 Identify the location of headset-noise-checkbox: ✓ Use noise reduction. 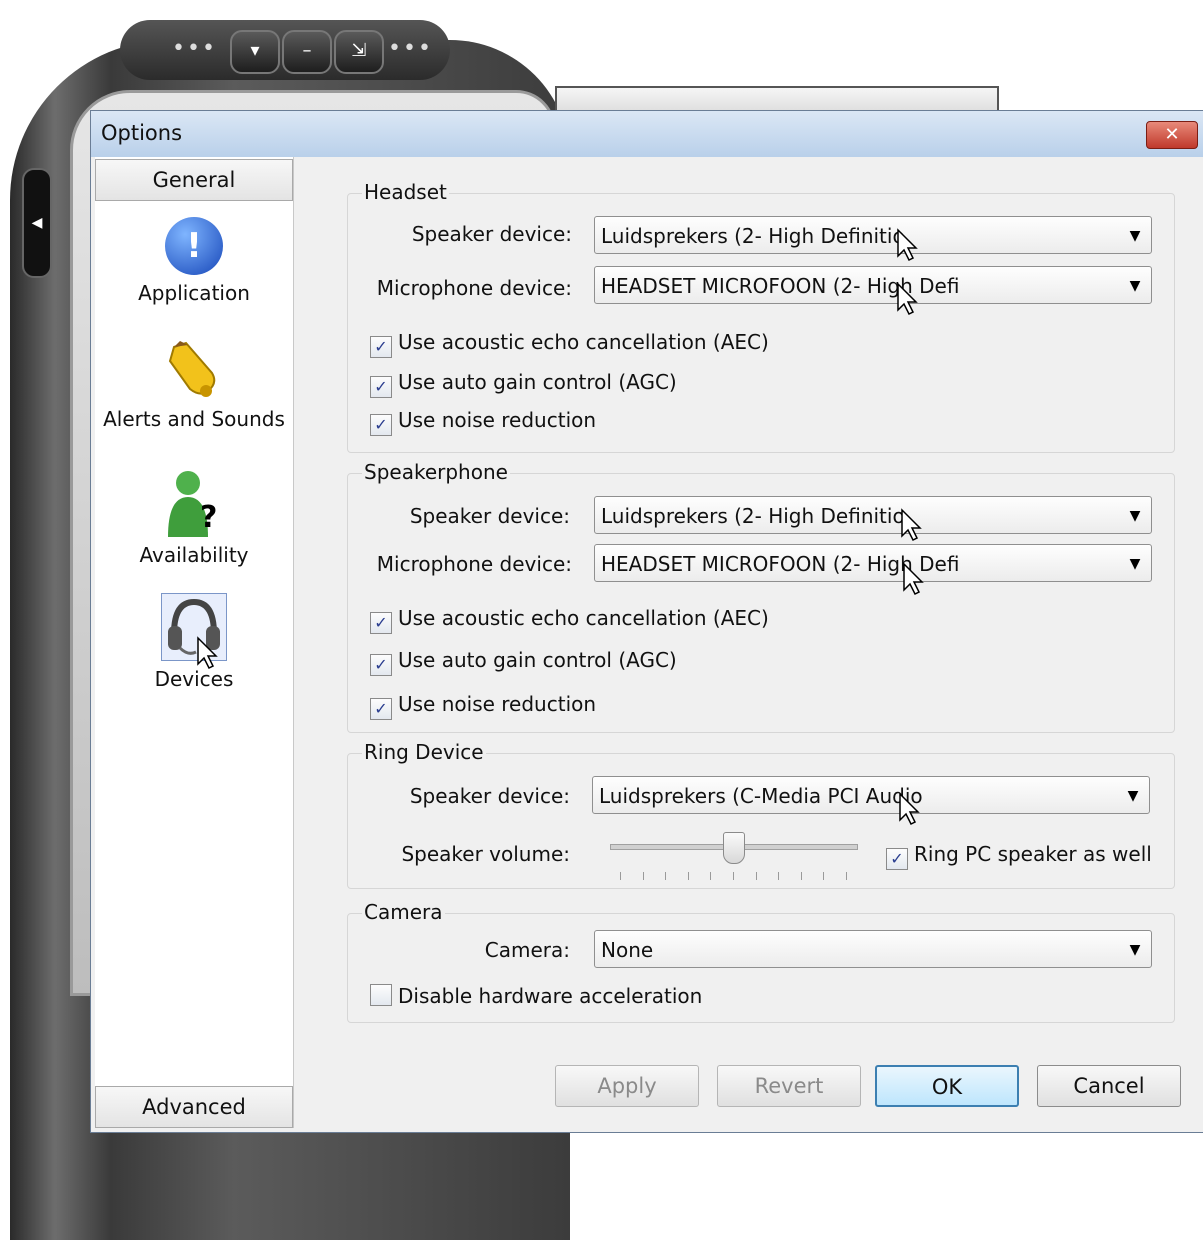
(483, 422).